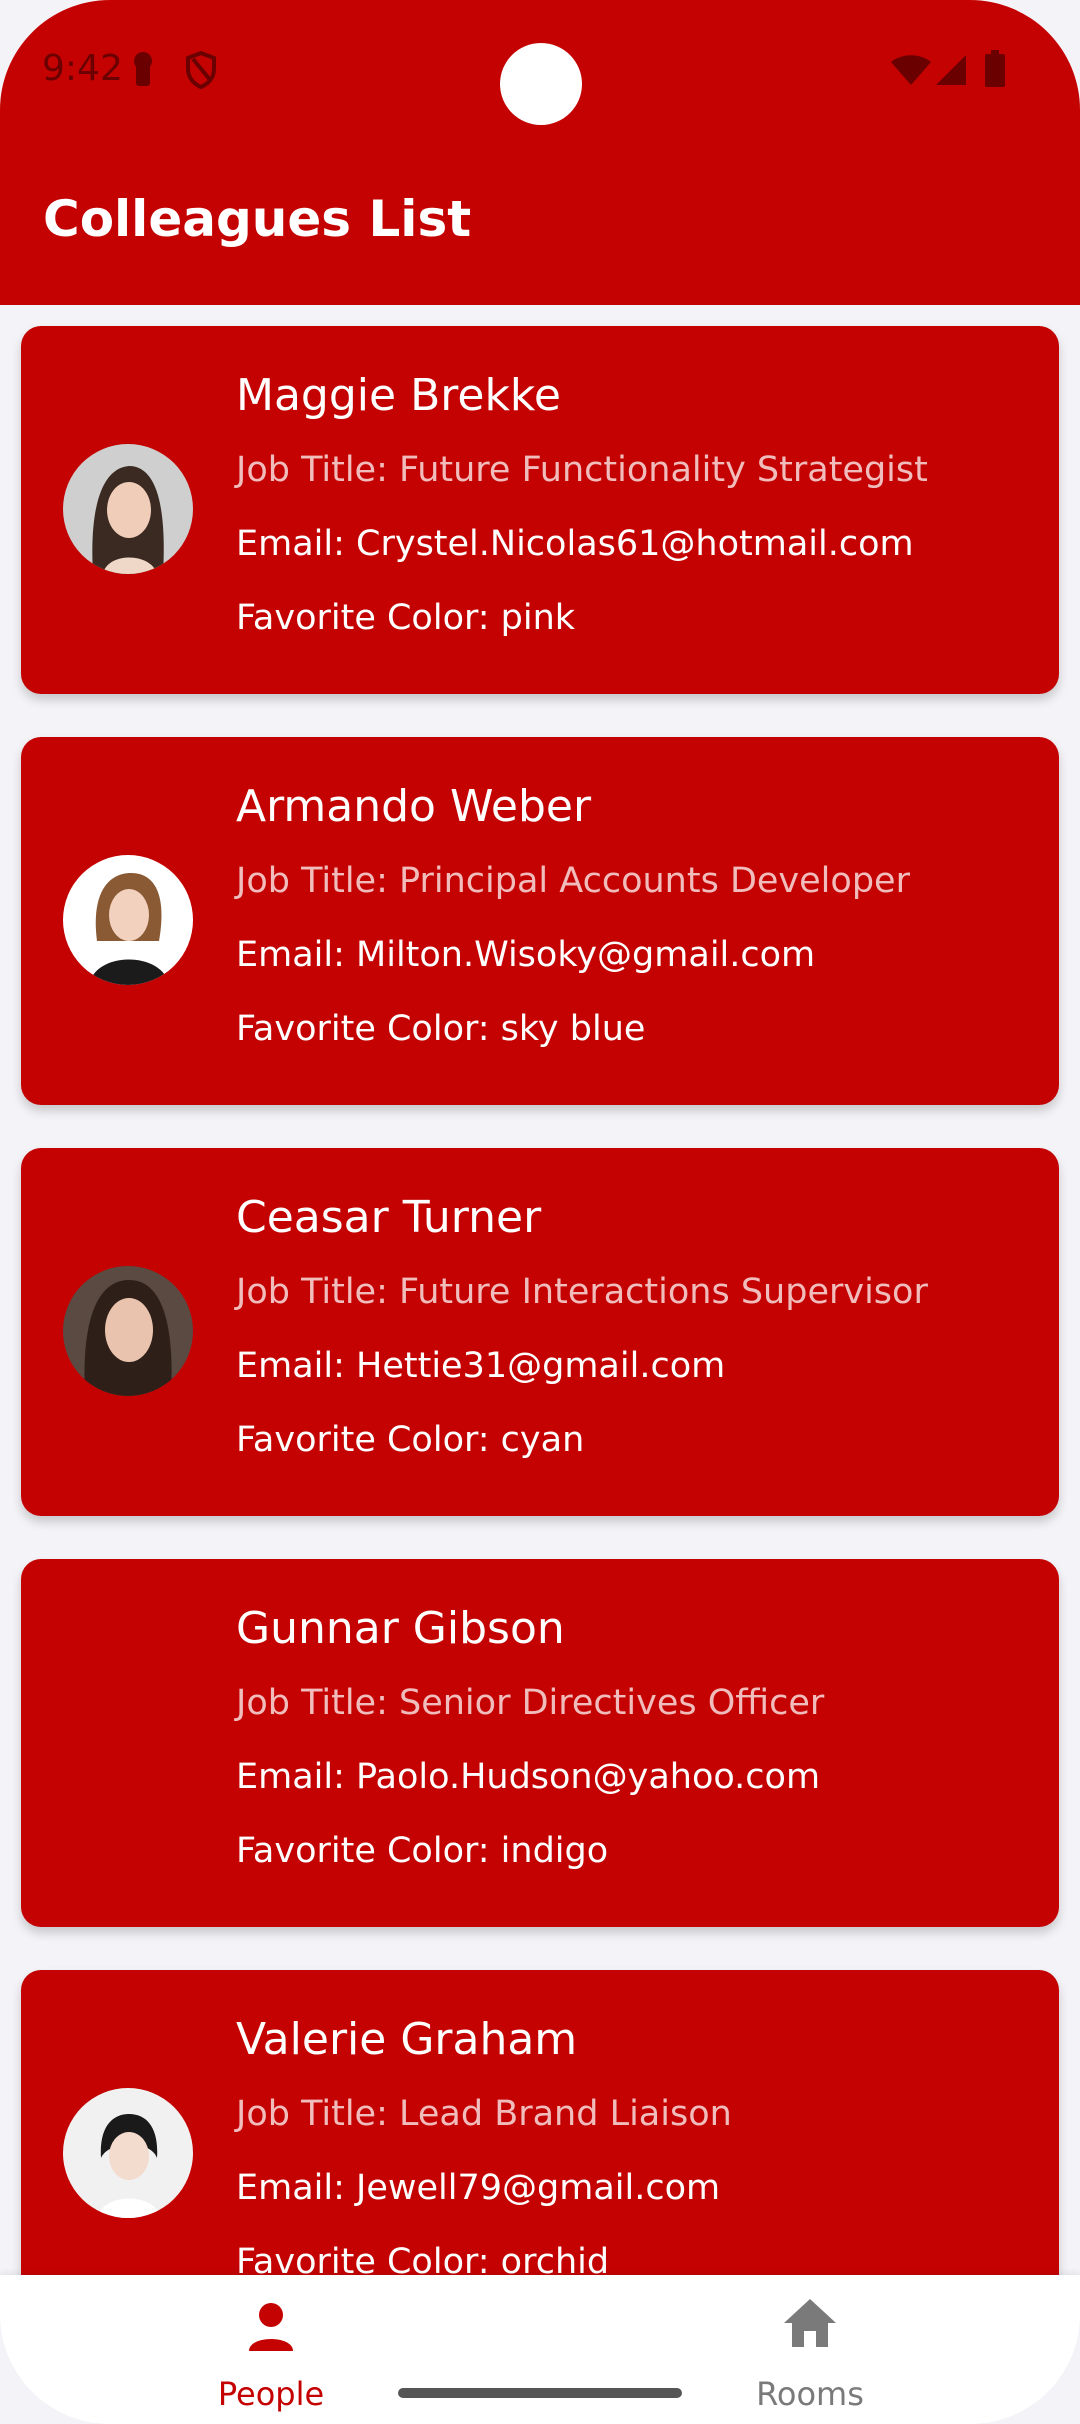 Image resolution: width=1080 pixels, height=2424 pixels. What do you see at coordinates (423, 2258) in the screenshot?
I see `colleague-favorite-color: Favorite Color: orchid` at bounding box center [423, 2258].